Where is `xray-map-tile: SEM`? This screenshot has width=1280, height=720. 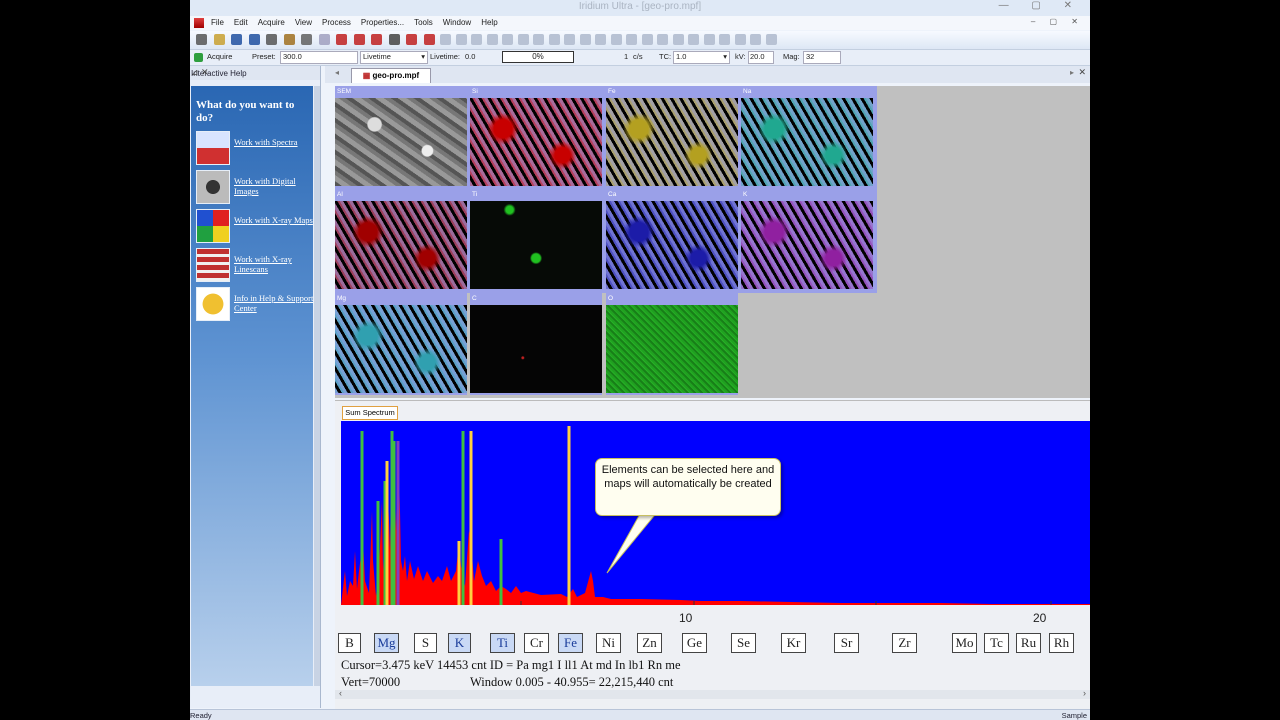 xray-map-tile: SEM is located at coordinates (401, 137).